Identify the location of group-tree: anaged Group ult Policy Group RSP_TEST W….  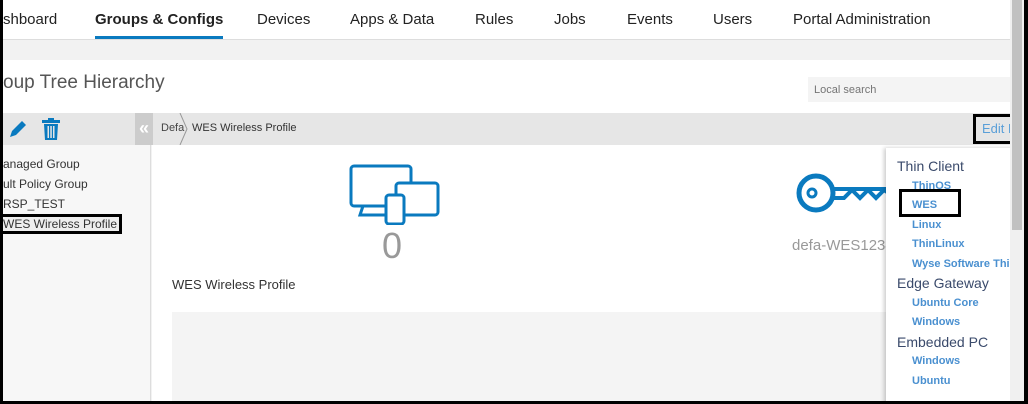
(77, 273).